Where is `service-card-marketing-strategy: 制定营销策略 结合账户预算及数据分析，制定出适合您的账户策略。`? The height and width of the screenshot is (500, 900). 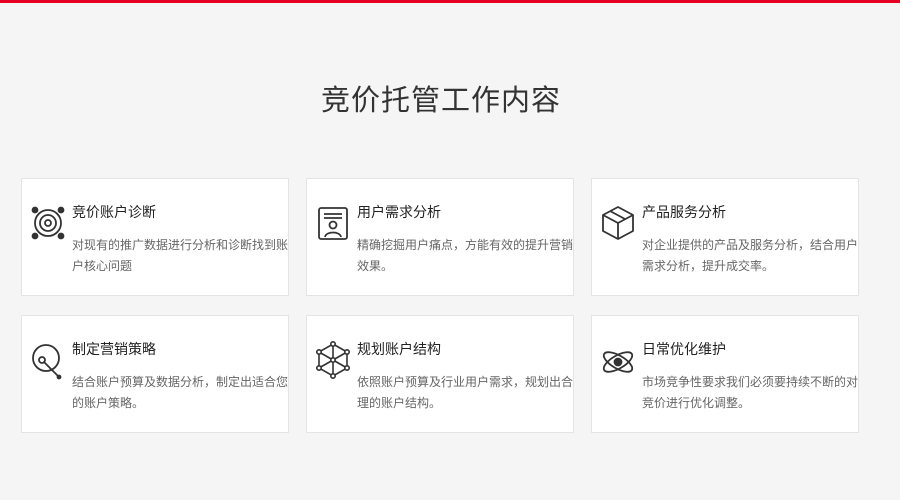 service-card-marketing-strategy: 制定营销策略 结合账户预算及数据分析，制定出适合您的账户策略。 is located at coordinates (155, 374).